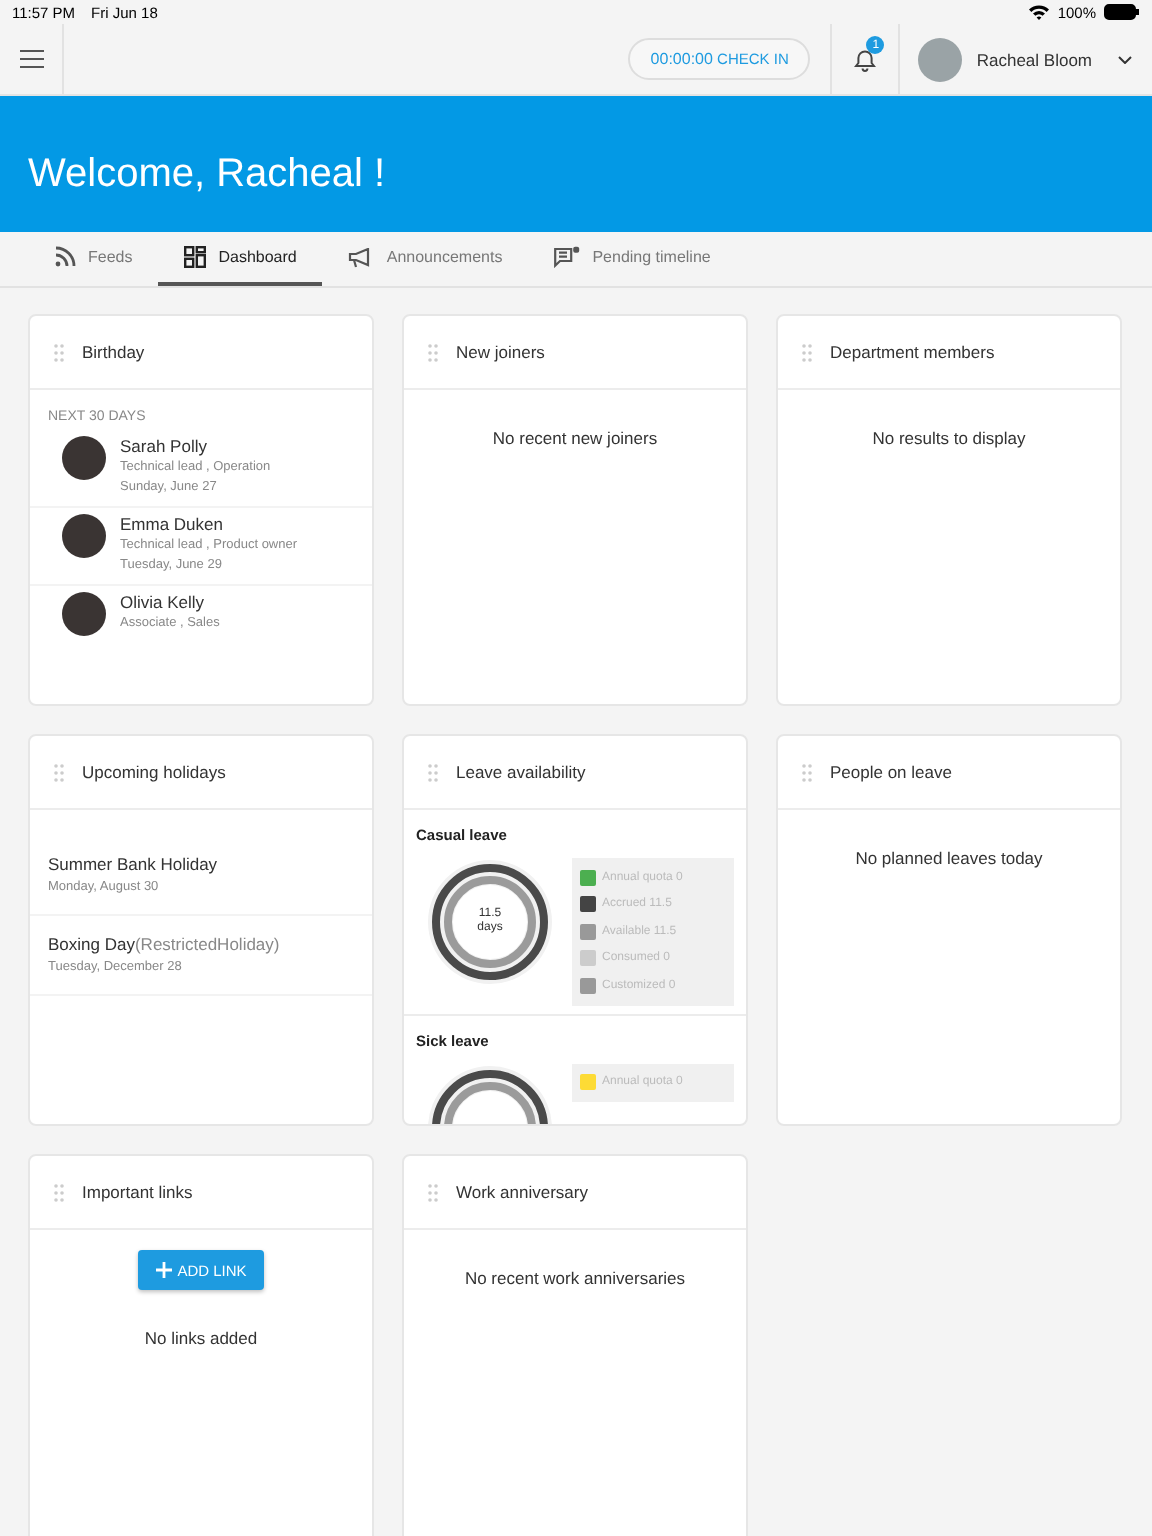 The width and height of the screenshot is (1152, 1536). What do you see at coordinates (164, 446) in the screenshot?
I see `person-name: Sarah Polly` at bounding box center [164, 446].